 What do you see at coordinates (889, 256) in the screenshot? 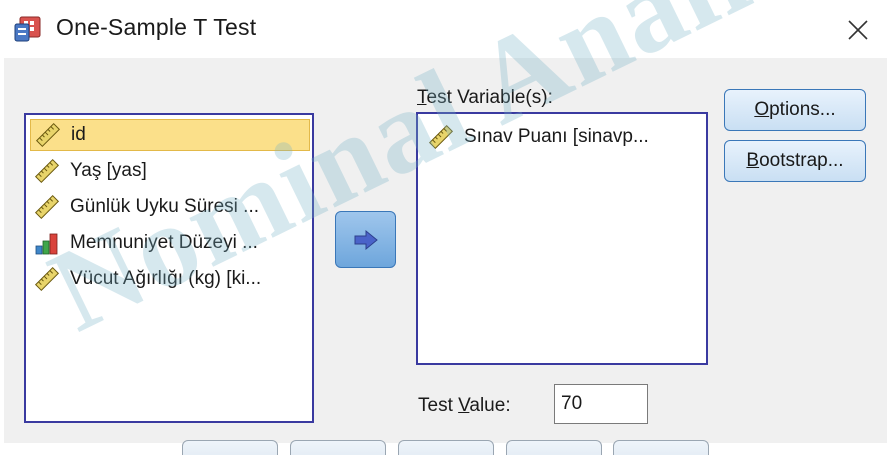
I see `window-border` at bounding box center [889, 256].